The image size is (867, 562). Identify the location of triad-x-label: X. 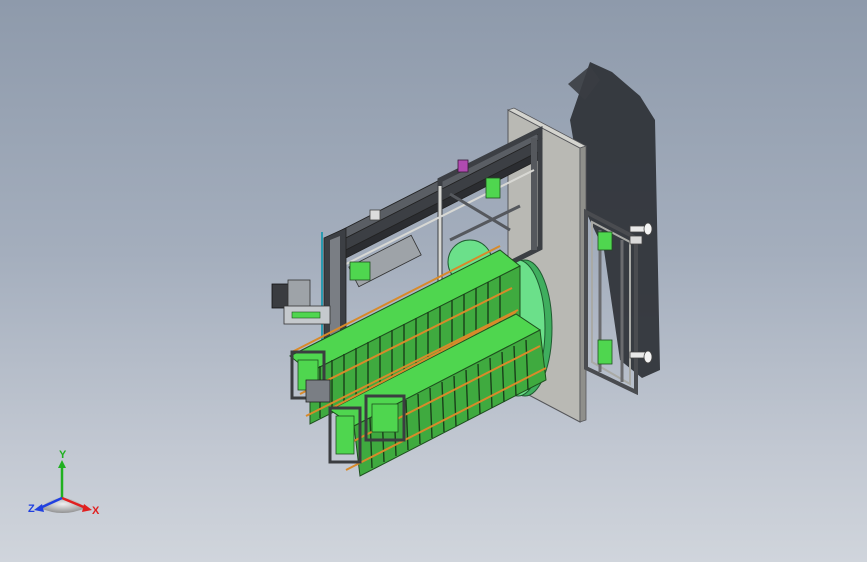
(96, 511).